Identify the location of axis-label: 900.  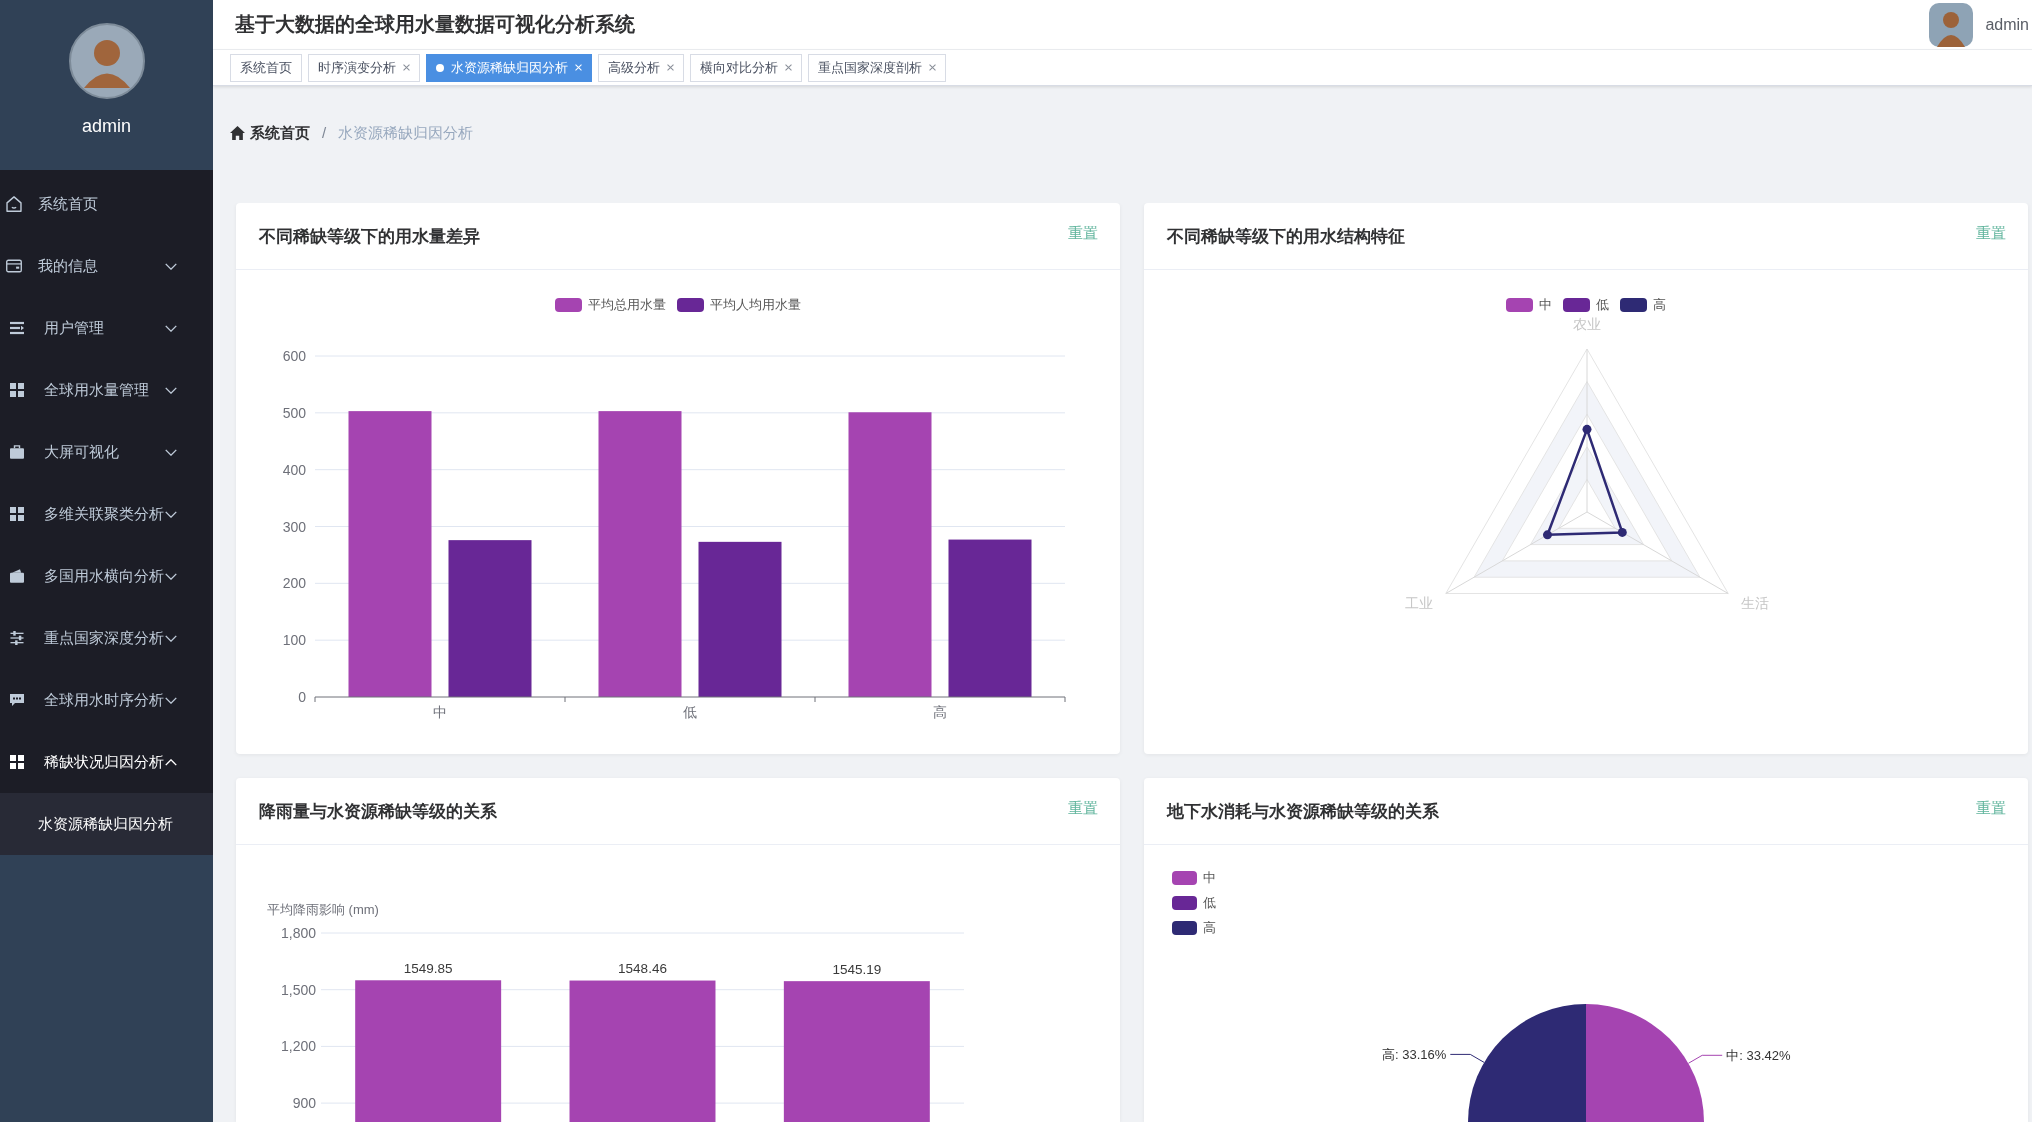
(304, 1103).